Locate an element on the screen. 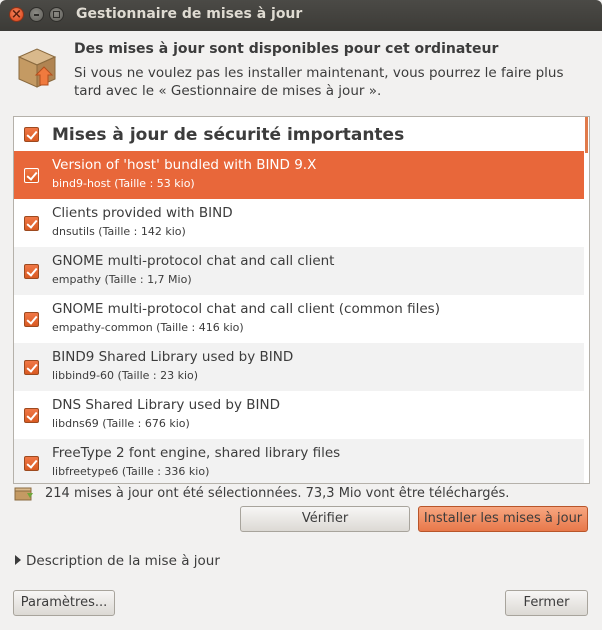 This screenshot has width=602, height=630. category-checkbox is located at coordinates (31, 134).